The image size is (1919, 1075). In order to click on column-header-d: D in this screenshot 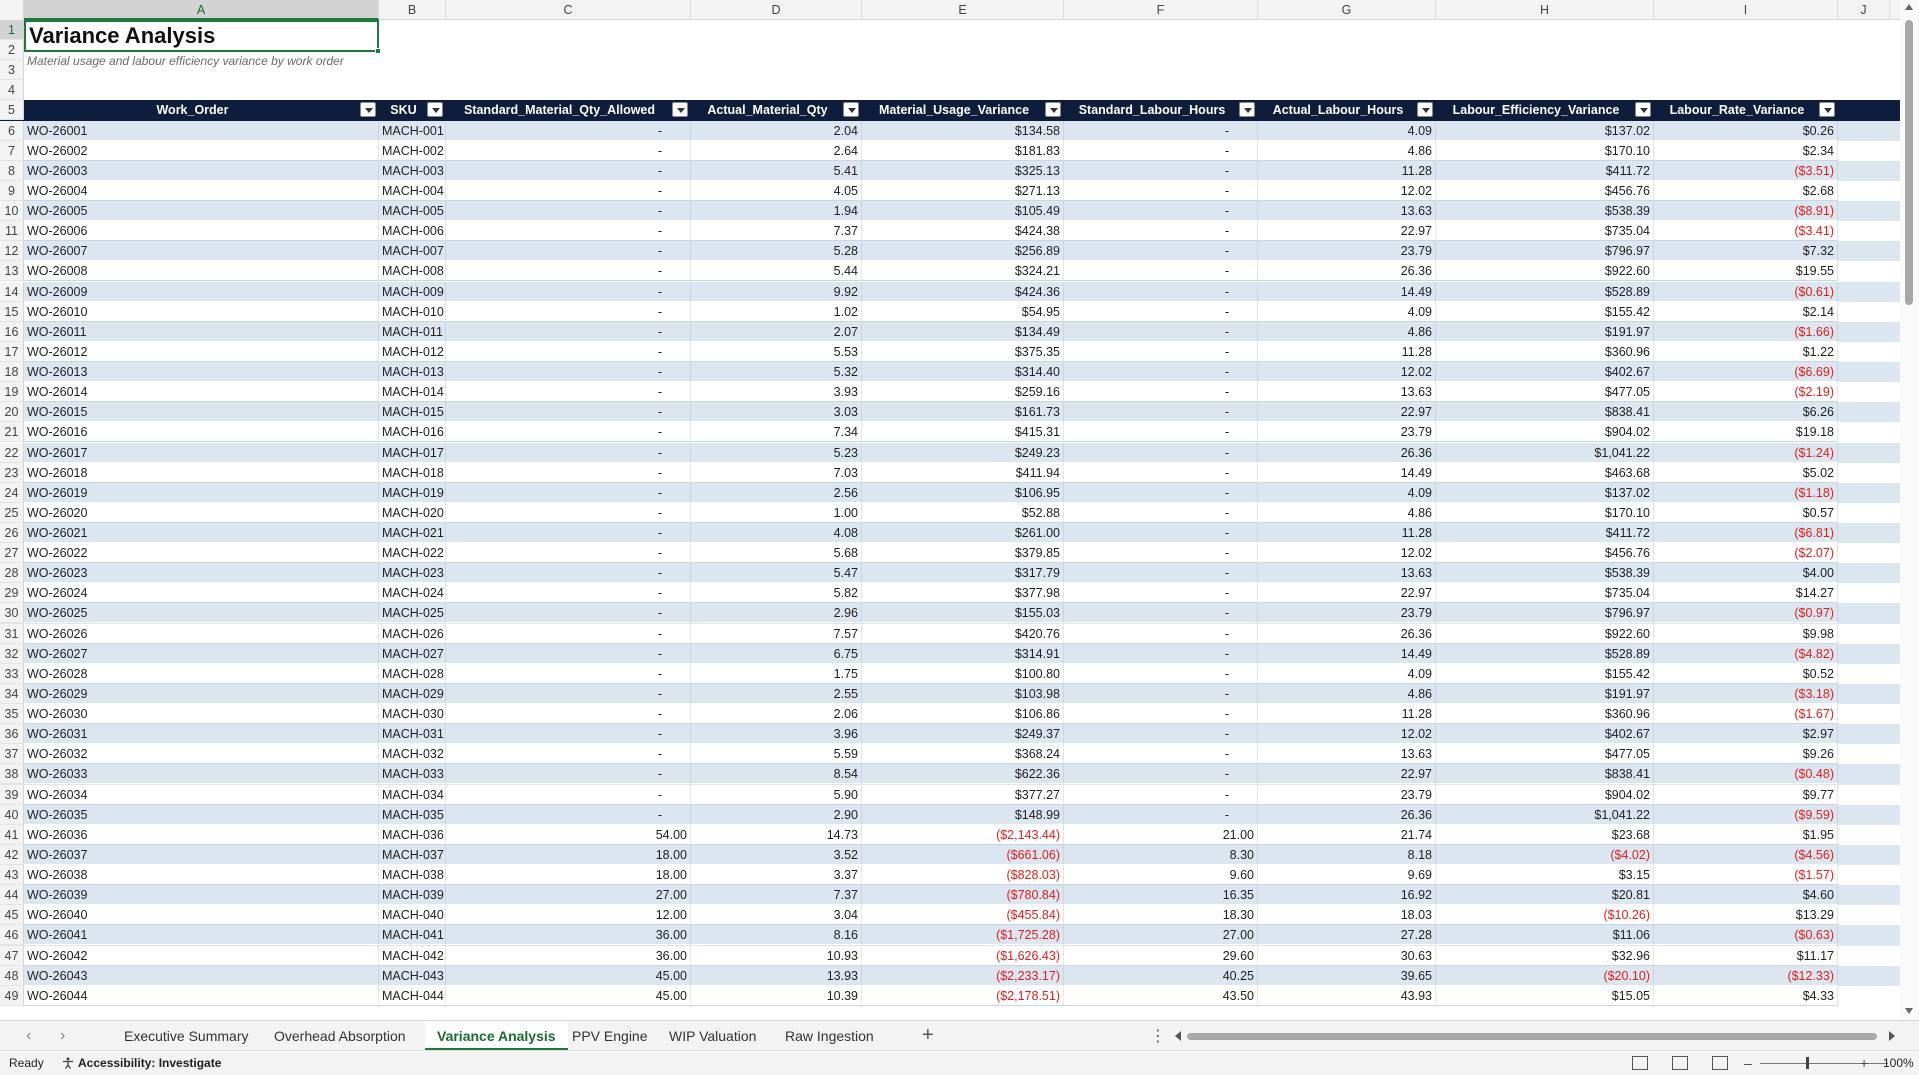, I will do `click(776, 10)`.